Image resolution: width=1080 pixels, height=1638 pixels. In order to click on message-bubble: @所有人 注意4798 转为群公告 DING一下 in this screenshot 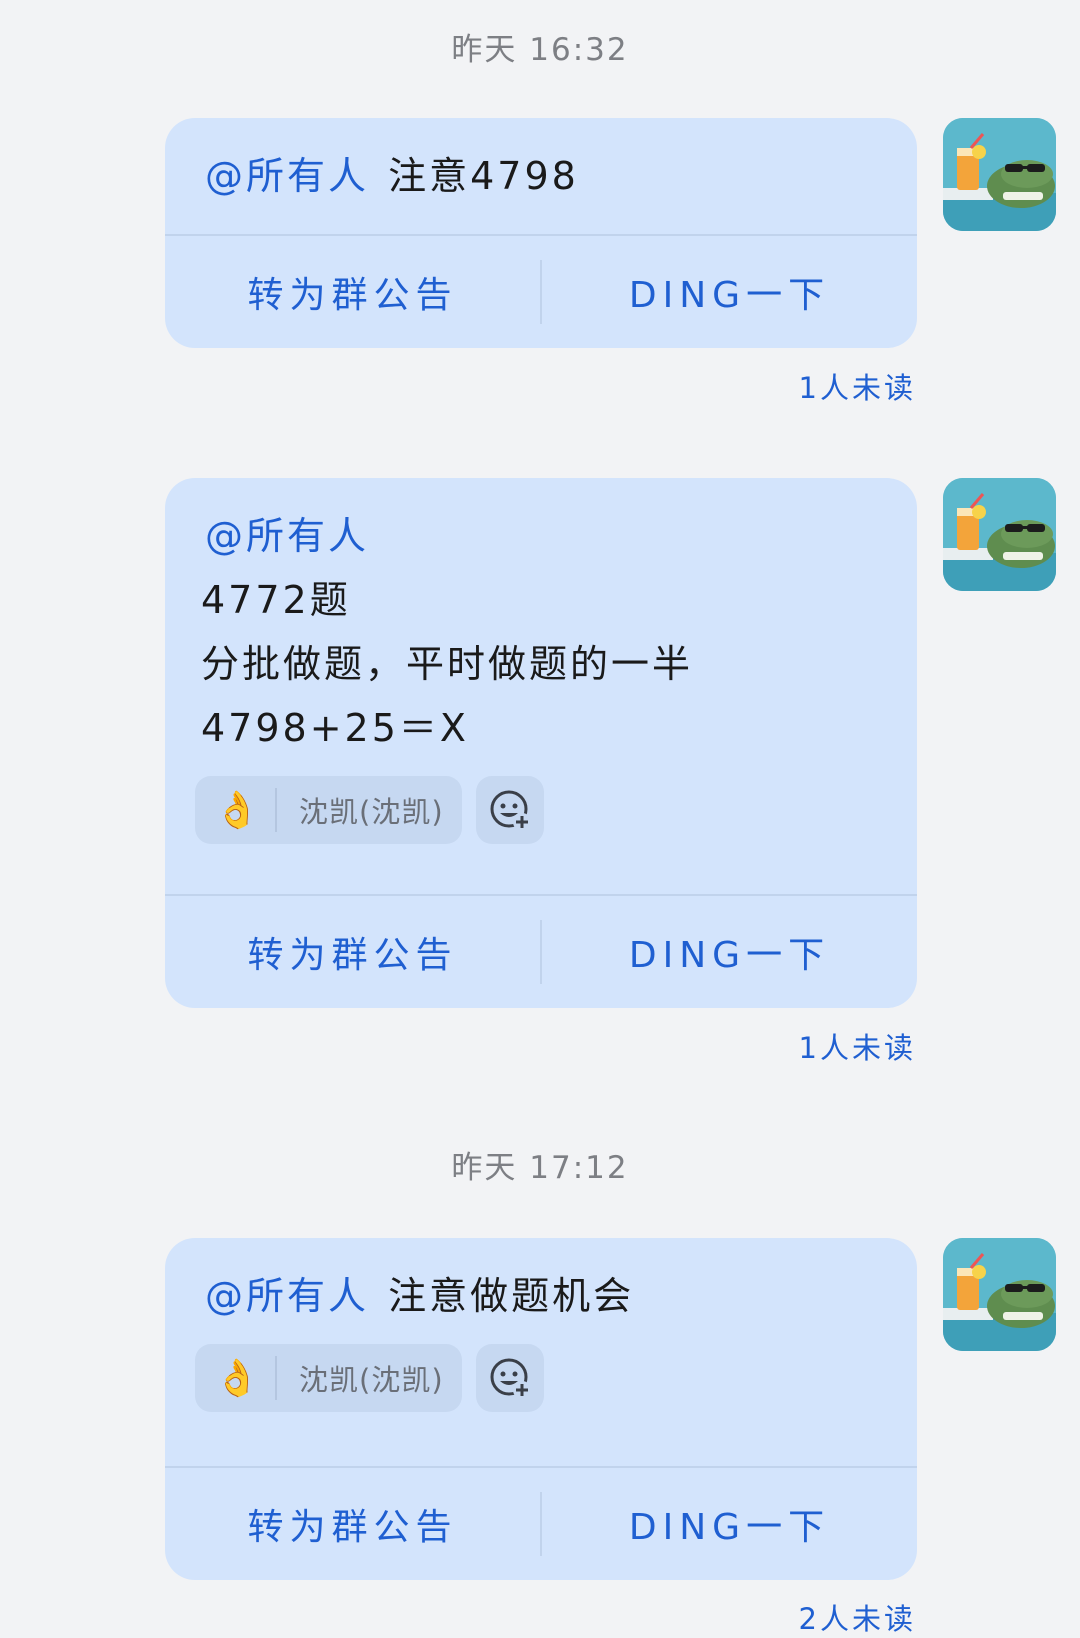, I will do `click(541, 233)`.